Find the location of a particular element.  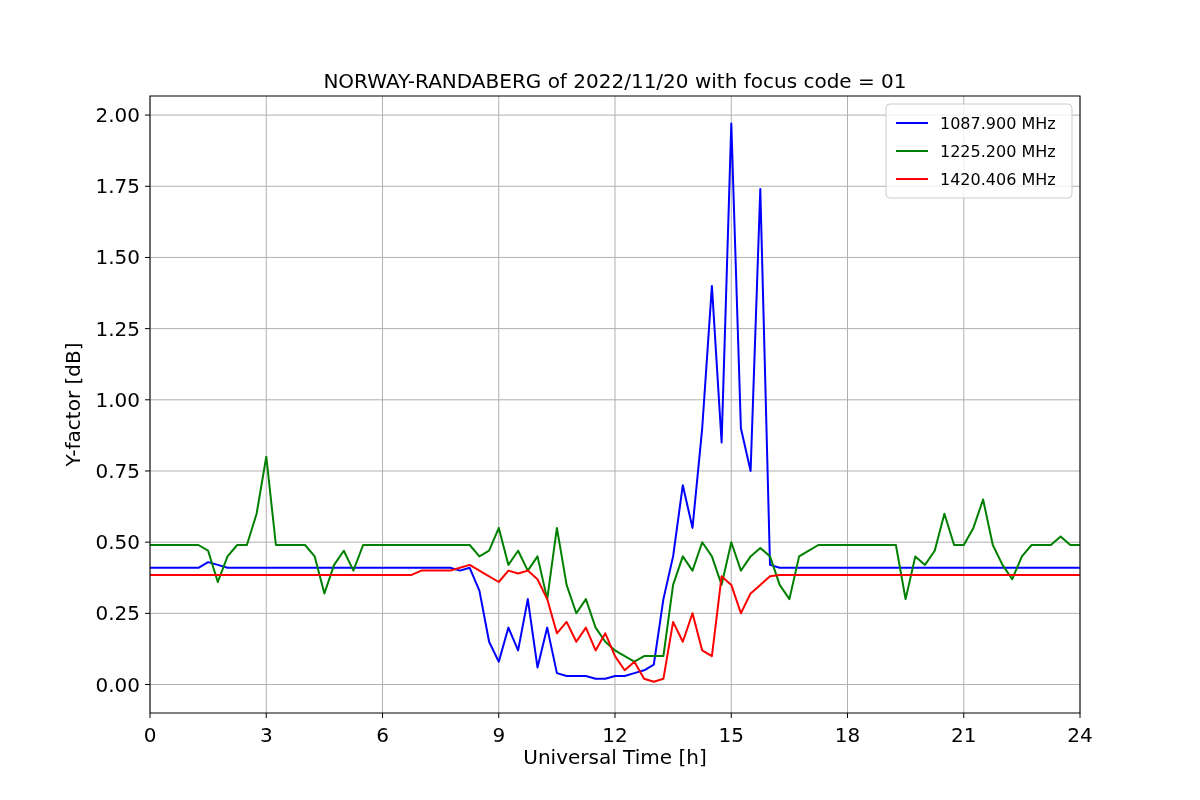

tick-label: 0.50 is located at coordinates (117, 542).